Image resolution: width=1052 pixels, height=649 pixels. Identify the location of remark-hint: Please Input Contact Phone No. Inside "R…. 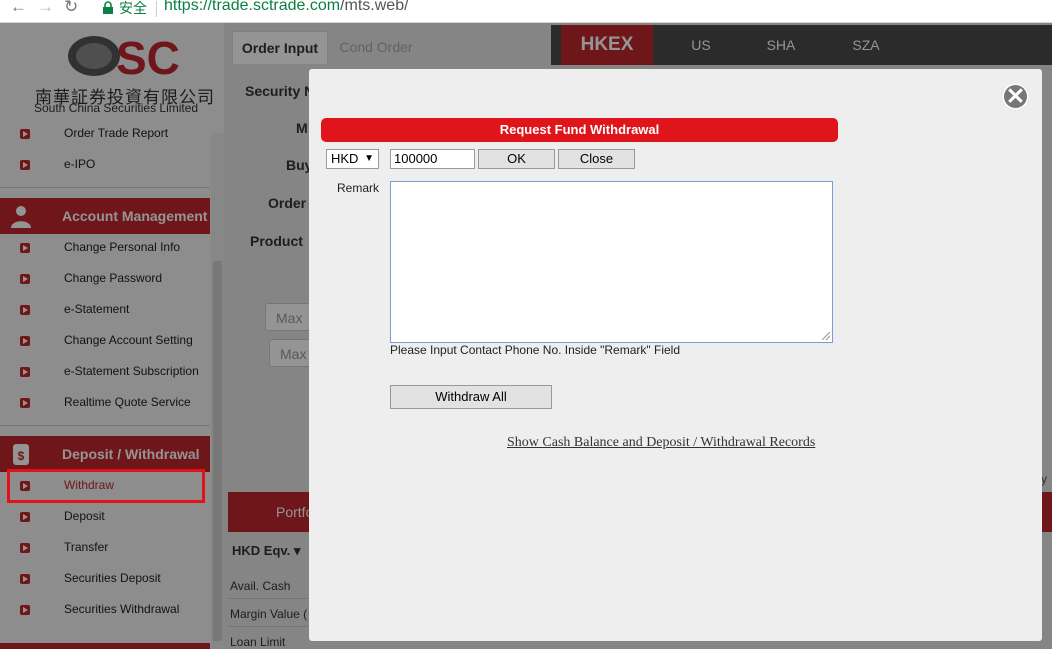
(535, 350).